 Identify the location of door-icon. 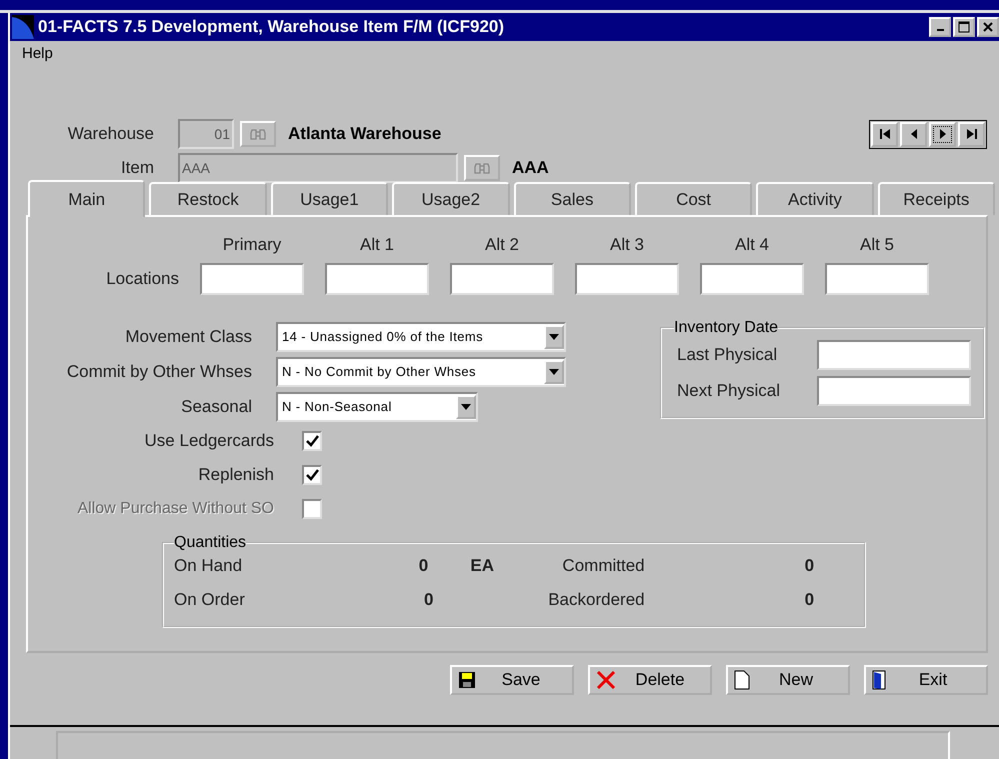
(879, 680).